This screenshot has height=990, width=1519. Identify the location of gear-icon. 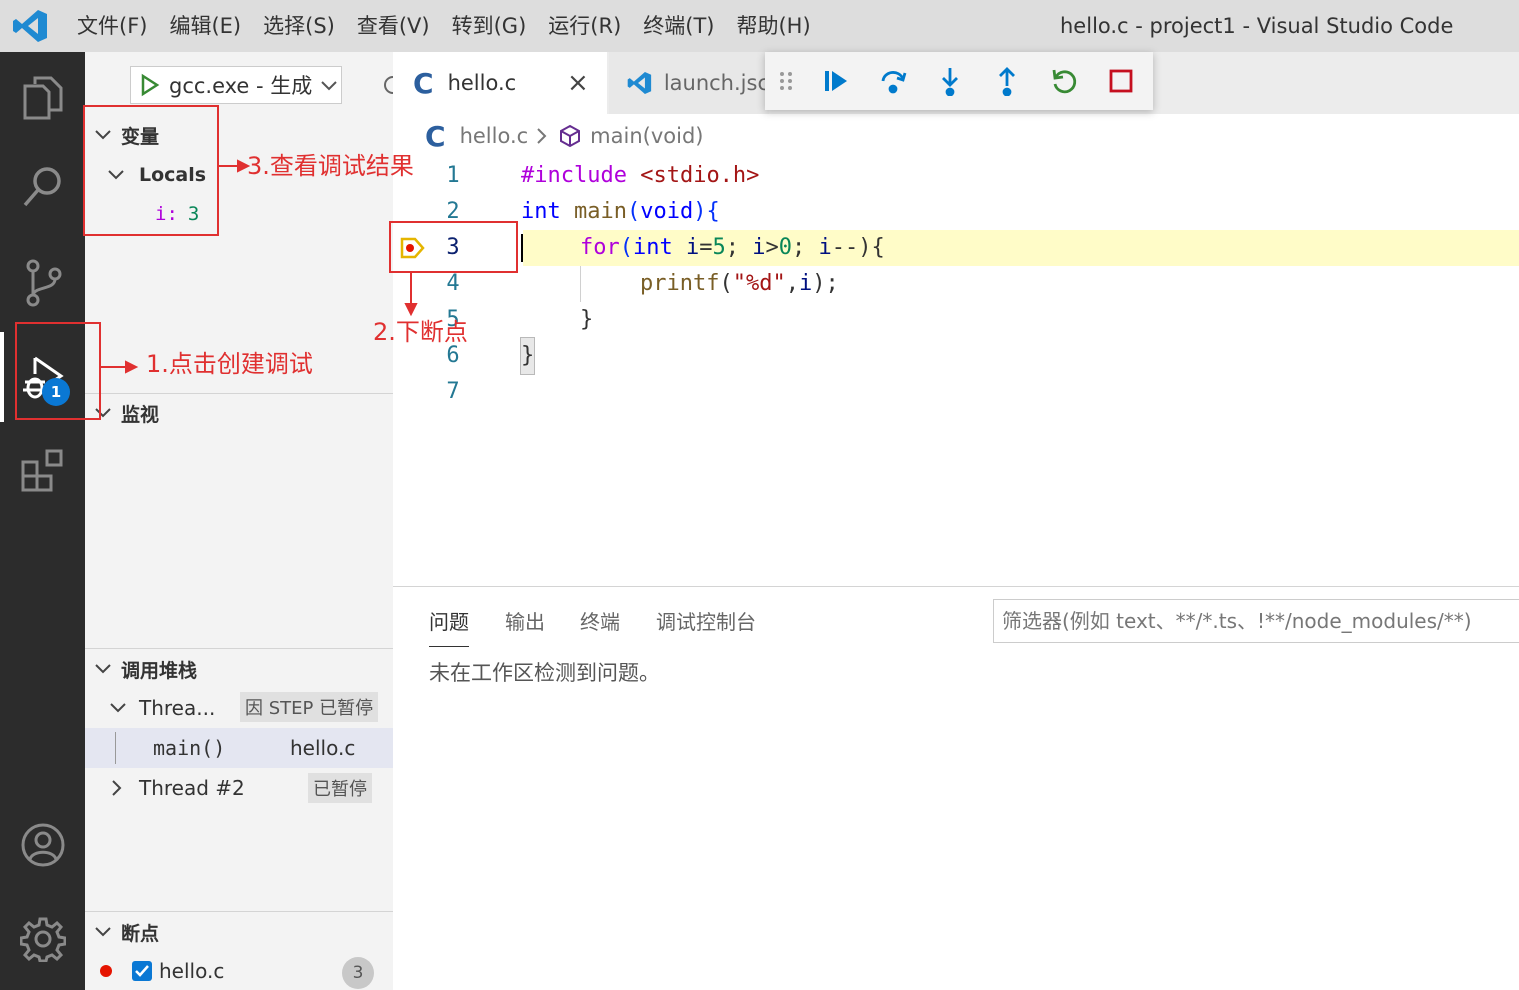
(42, 939).